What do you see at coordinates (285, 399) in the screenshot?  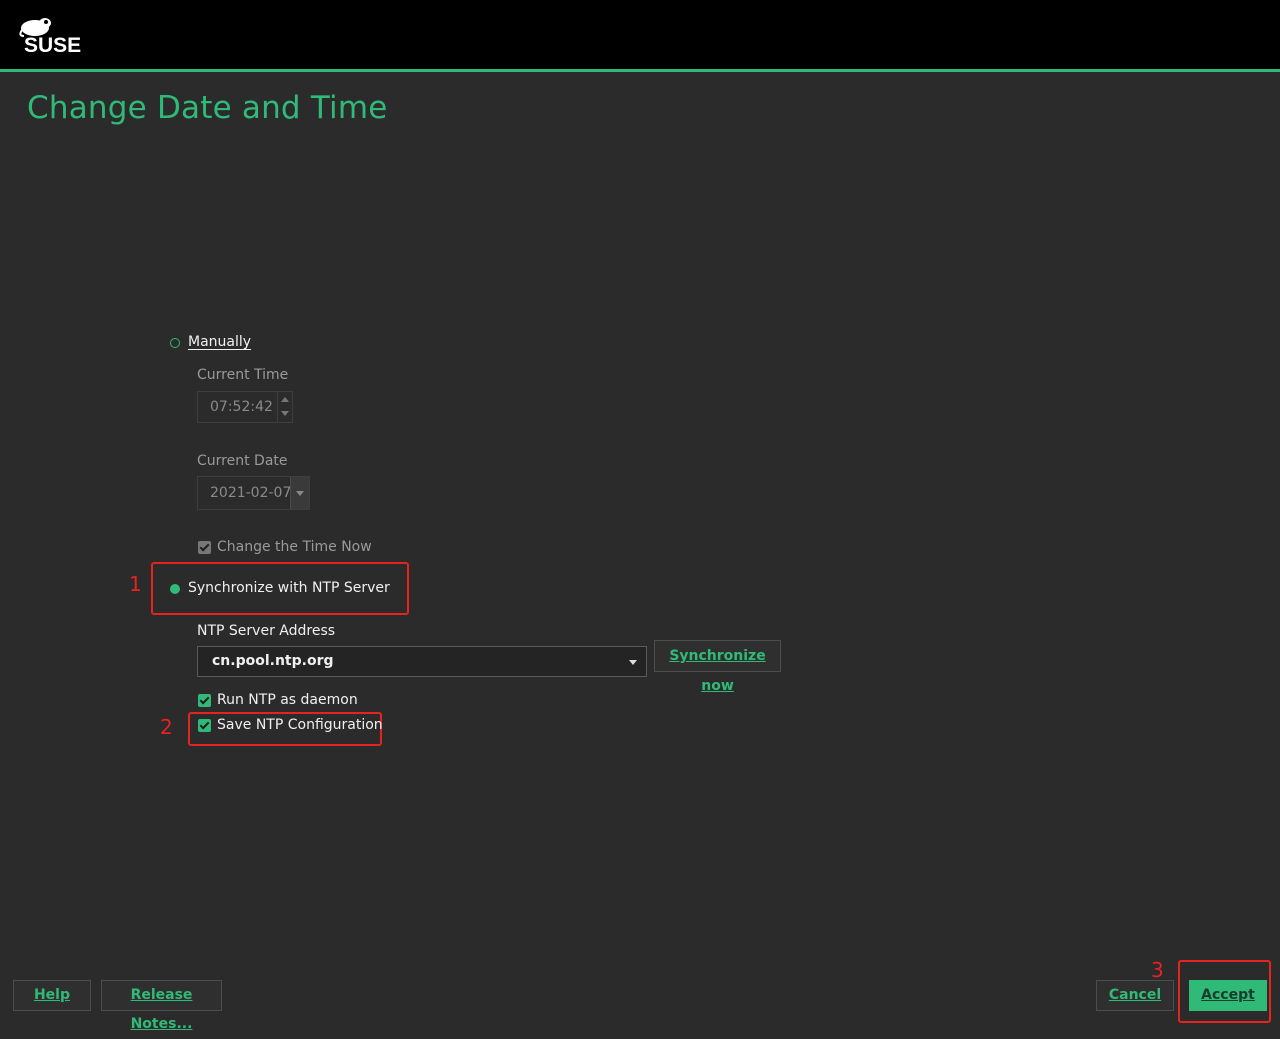 I see `spin-up-icon` at bounding box center [285, 399].